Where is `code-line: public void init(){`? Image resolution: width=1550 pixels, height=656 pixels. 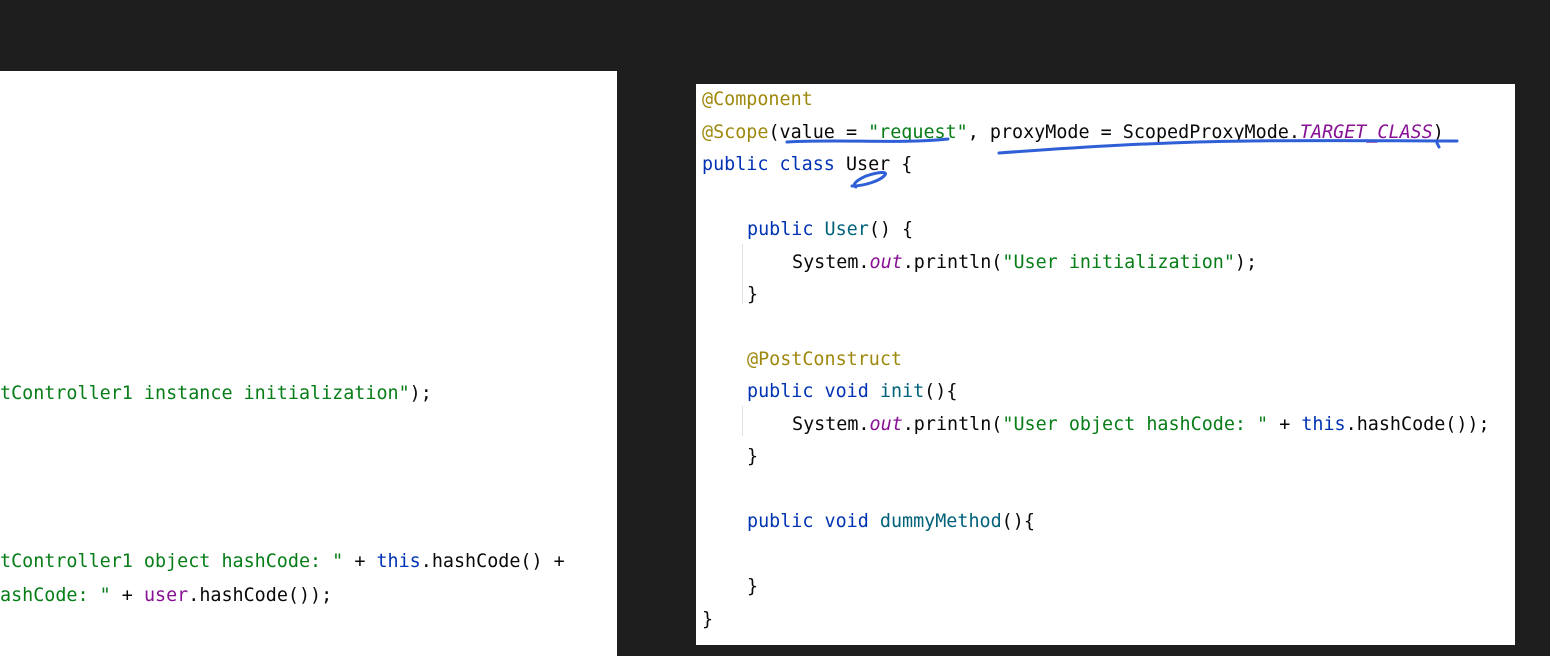 code-line: public void init(){ is located at coordinates (852, 392).